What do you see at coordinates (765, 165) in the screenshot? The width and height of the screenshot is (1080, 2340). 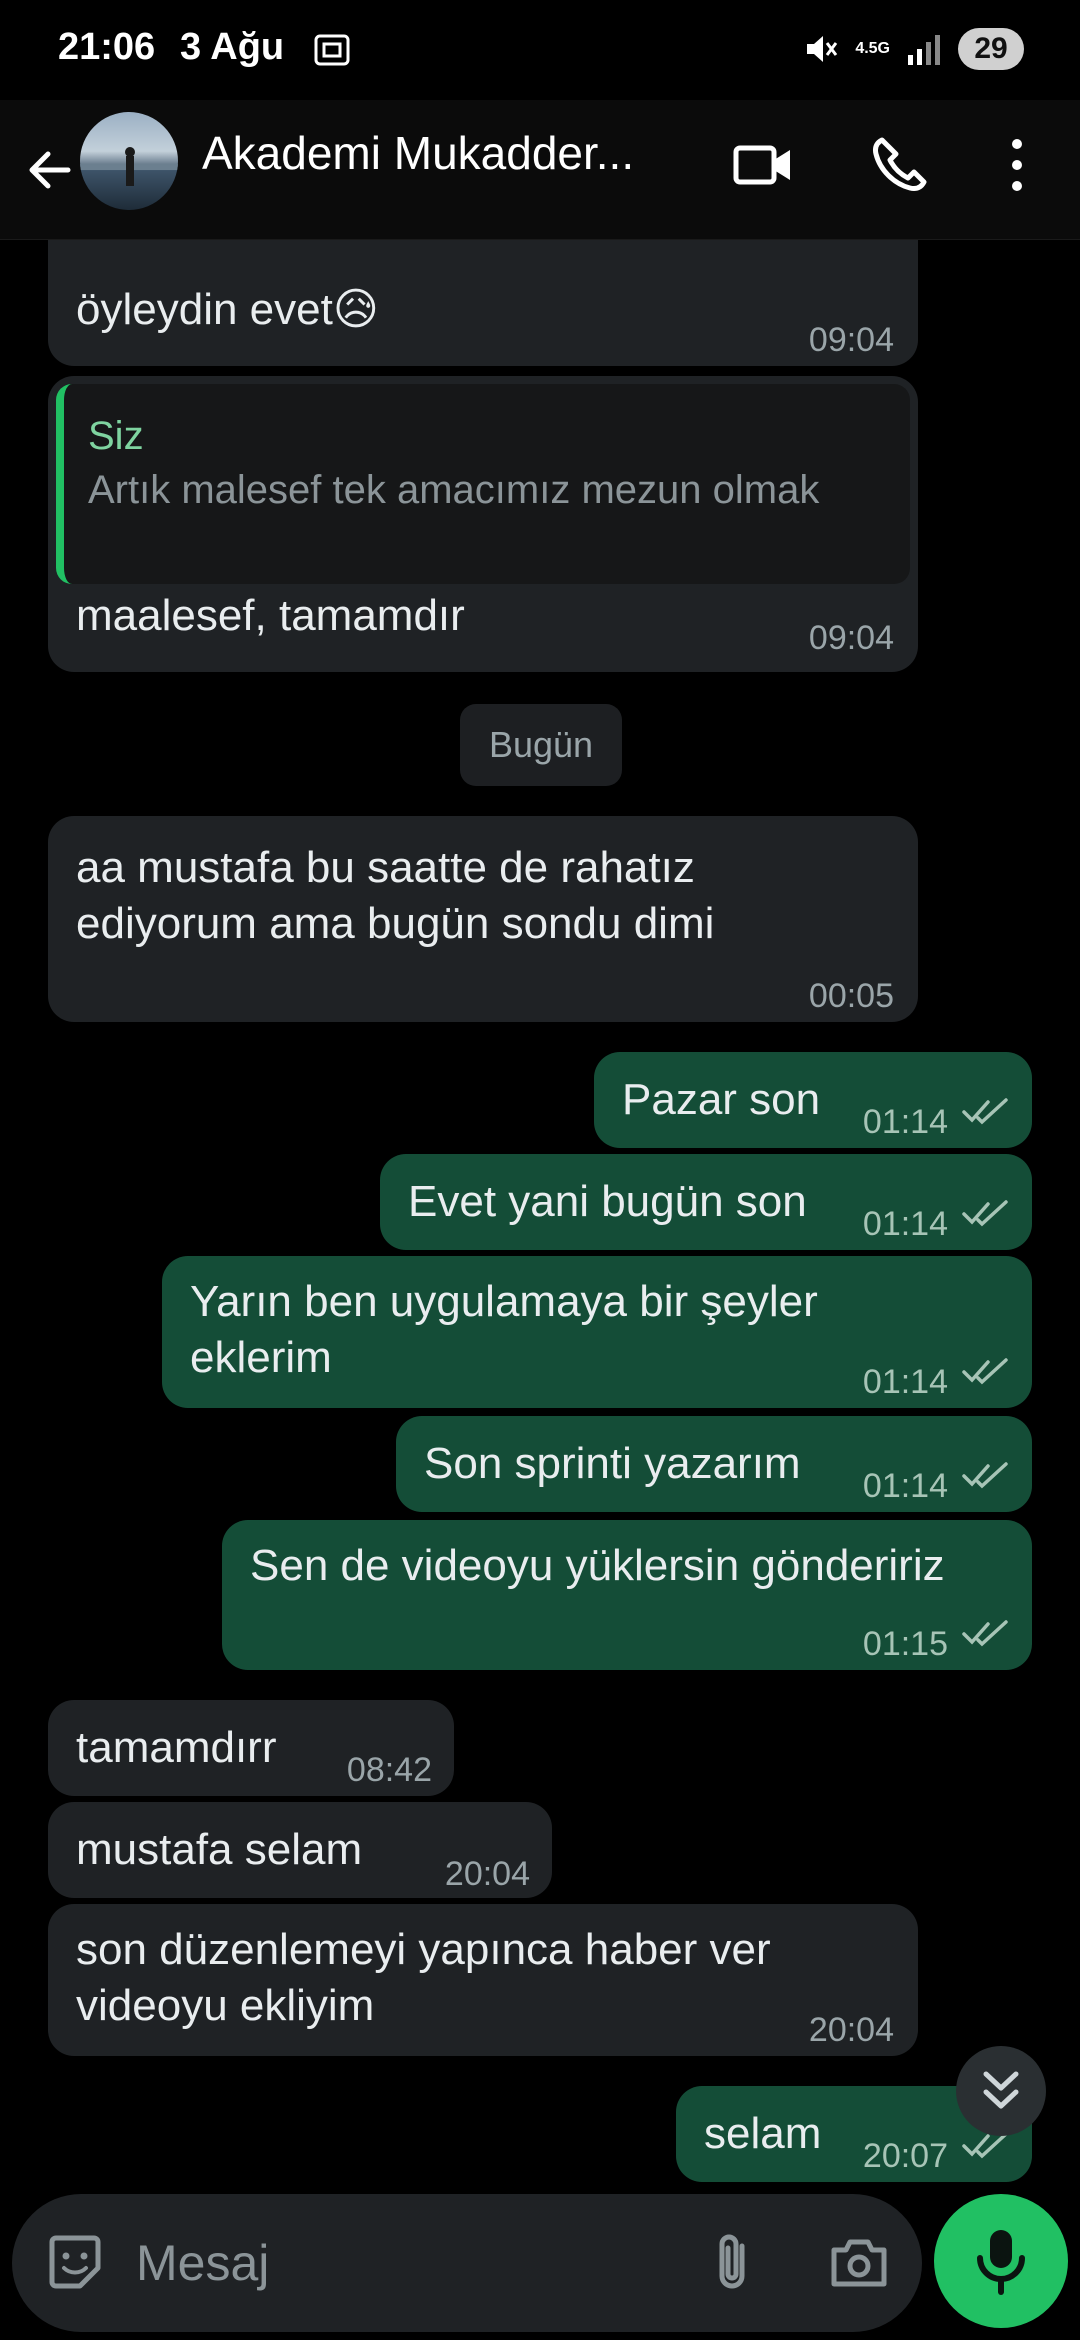 I see `video-call-icon` at bounding box center [765, 165].